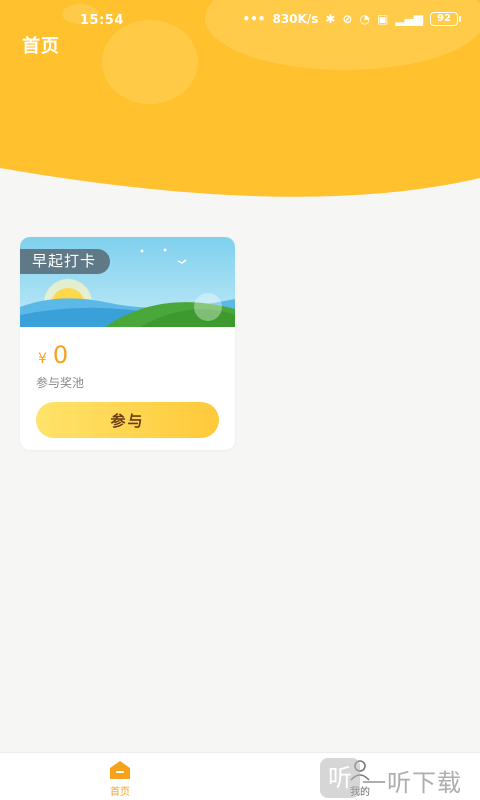 The height and width of the screenshot is (800, 480). What do you see at coordinates (409, 19) in the screenshot?
I see `signal-icon: ▂▄▆` at bounding box center [409, 19].